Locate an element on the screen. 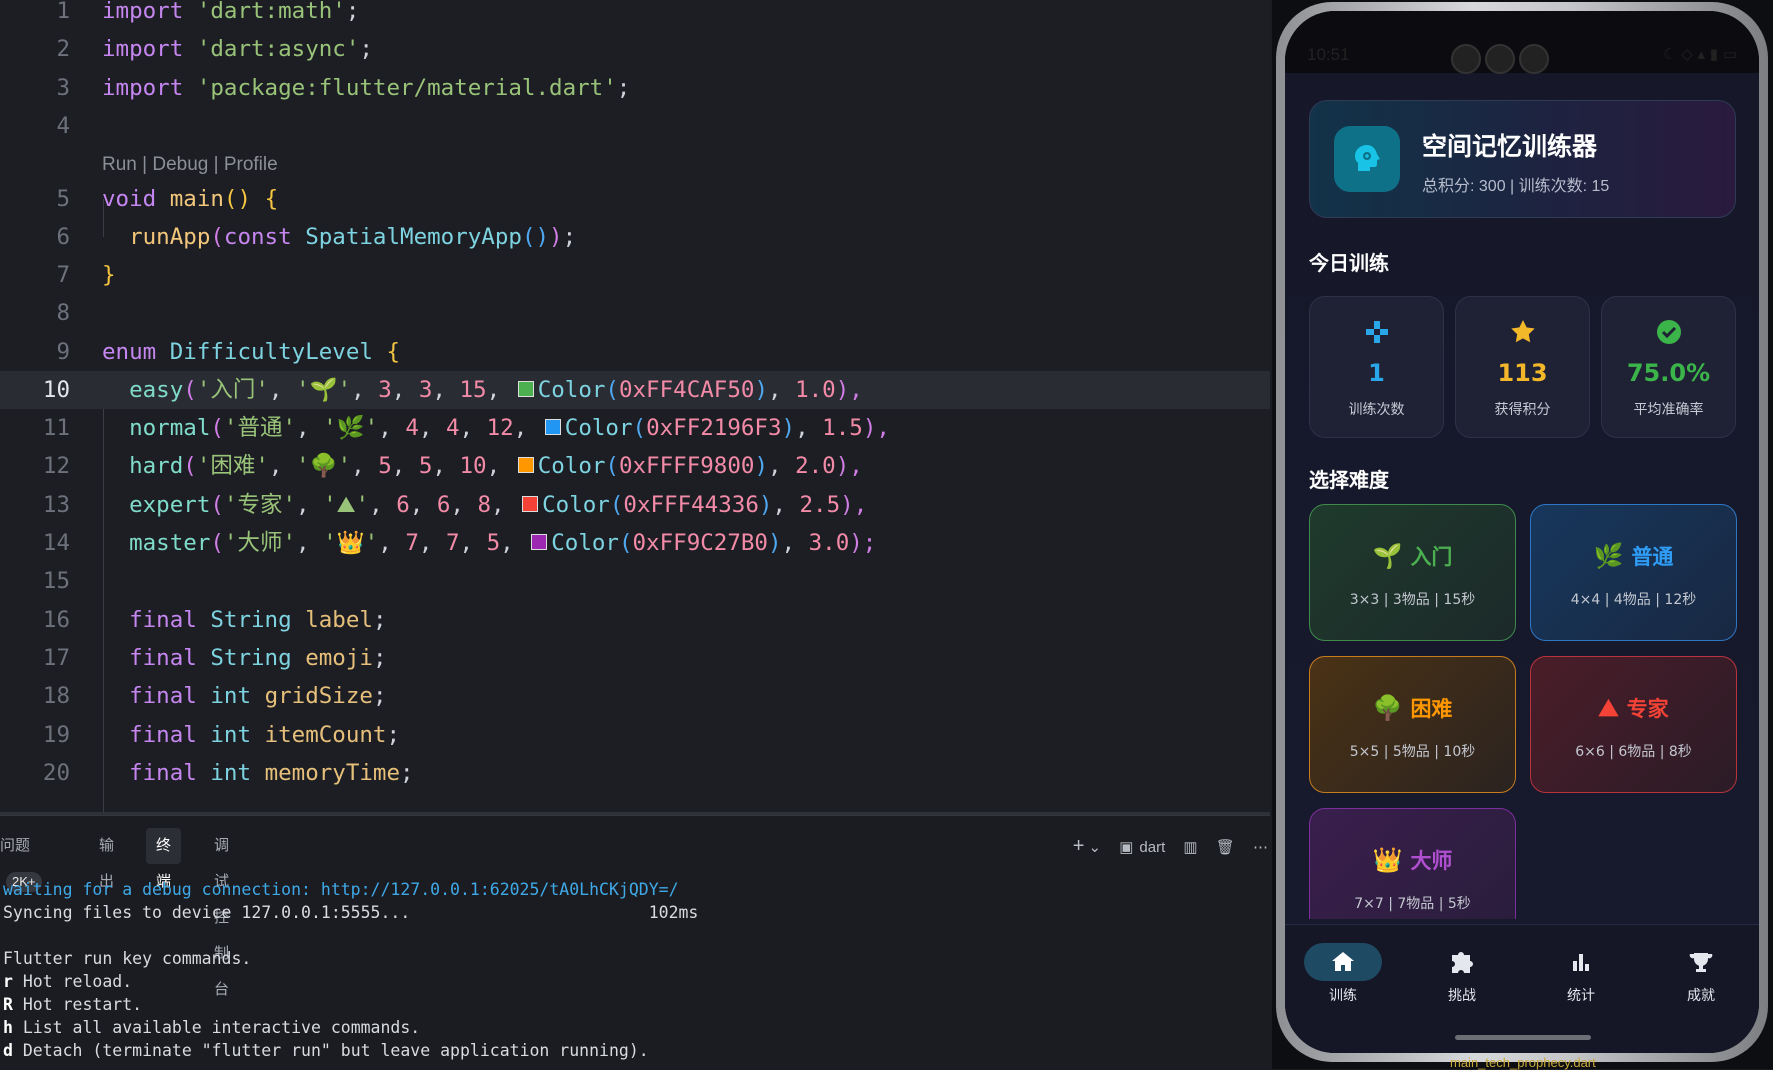  header-card: 空间记忆训练器 总积分: 300 | 训练次数: 15 is located at coordinates (1522, 159).